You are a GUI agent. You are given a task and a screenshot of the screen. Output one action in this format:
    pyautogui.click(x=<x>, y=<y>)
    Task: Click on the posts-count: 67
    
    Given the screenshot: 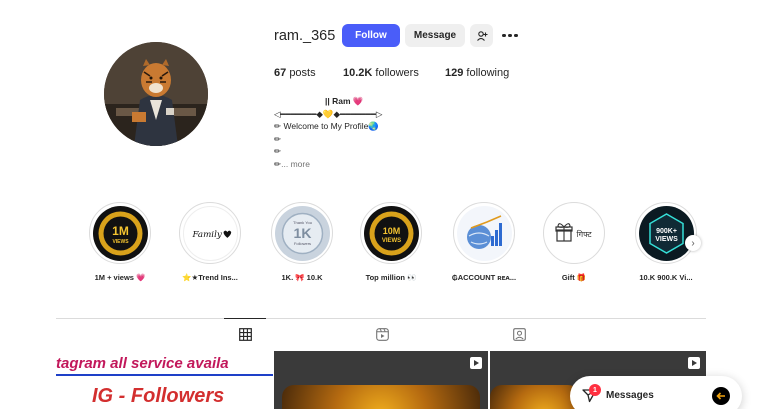 What is the action you would take?
    pyautogui.click(x=280, y=73)
    